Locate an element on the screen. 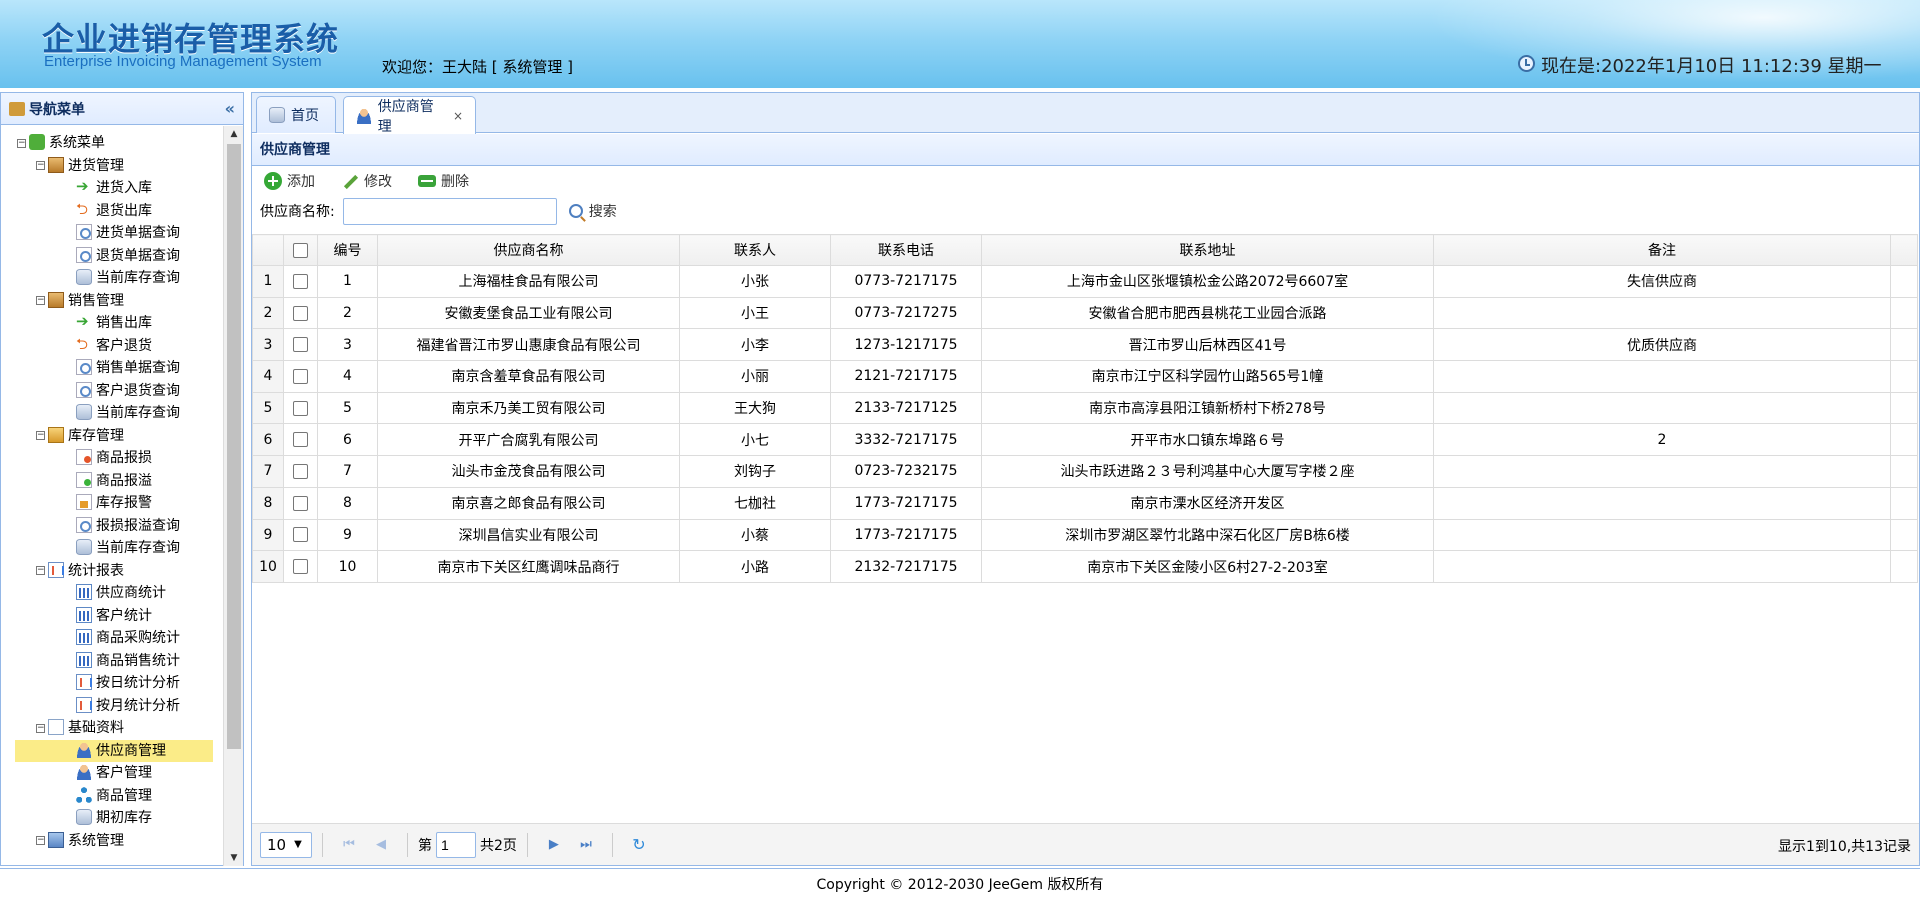 Image resolution: width=1920 pixels, height=902 pixels. row-number: 4 is located at coordinates (268, 376).